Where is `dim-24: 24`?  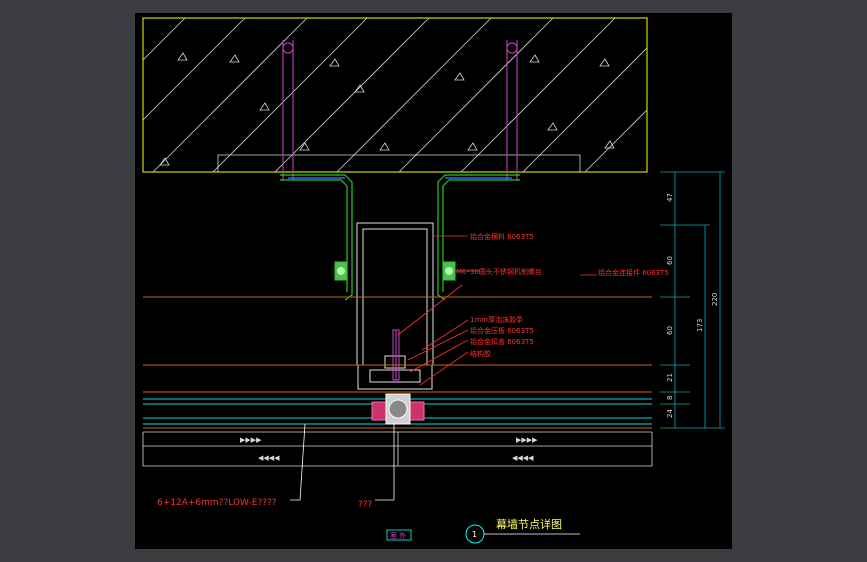 dim-24: 24 is located at coordinates (670, 413).